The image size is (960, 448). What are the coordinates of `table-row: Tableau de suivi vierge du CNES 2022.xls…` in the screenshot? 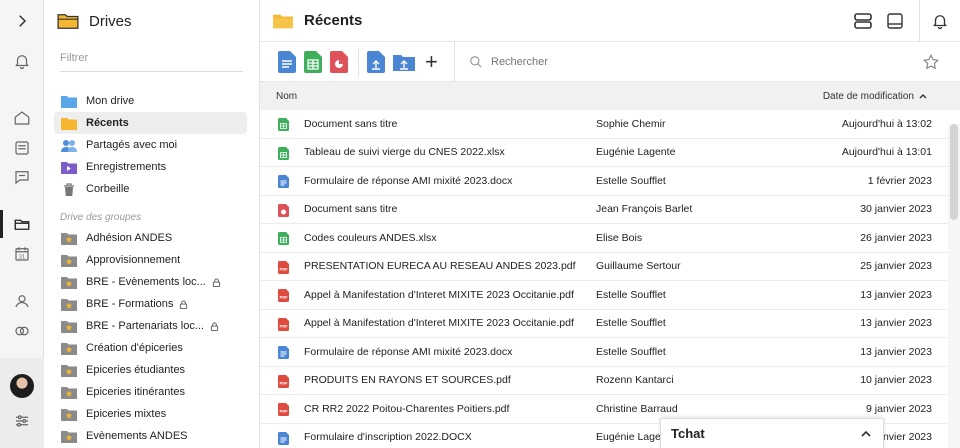 It's located at (610, 153).